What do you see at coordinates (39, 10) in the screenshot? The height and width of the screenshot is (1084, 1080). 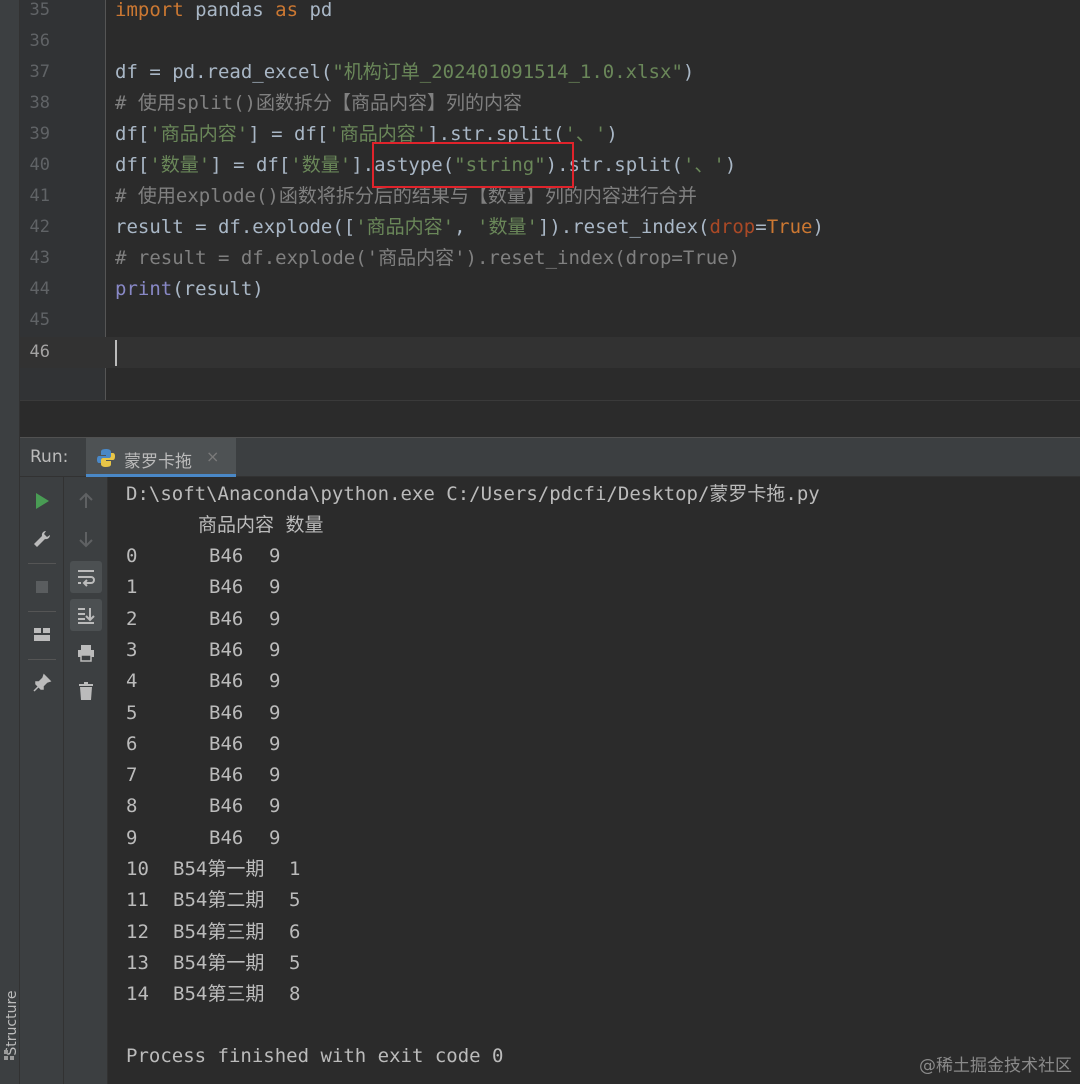 I see `line-number: 35` at bounding box center [39, 10].